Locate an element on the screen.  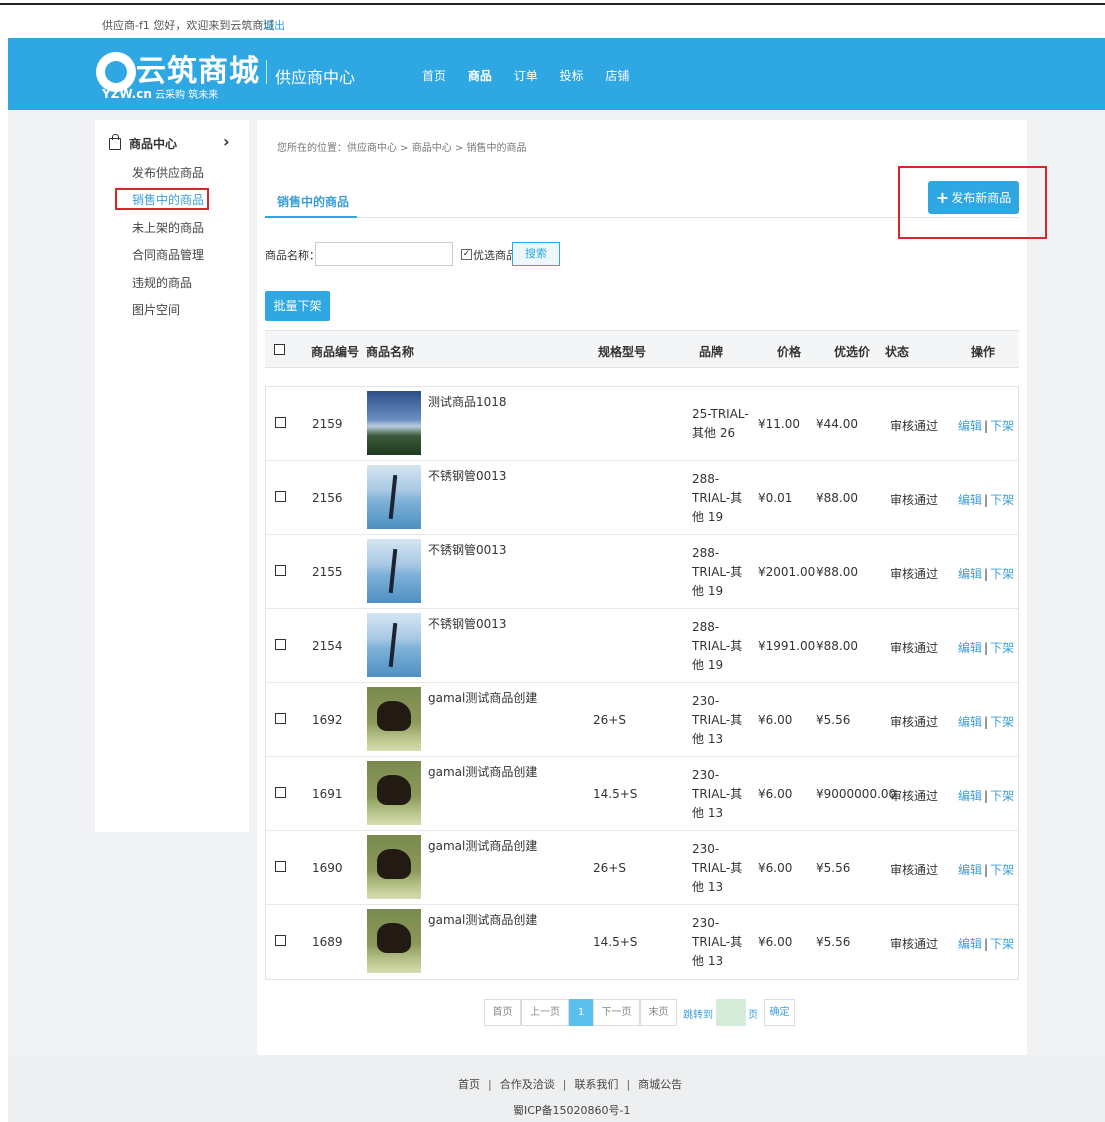
page-jump-label: 跳转到 is located at coordinates (698, 1015).